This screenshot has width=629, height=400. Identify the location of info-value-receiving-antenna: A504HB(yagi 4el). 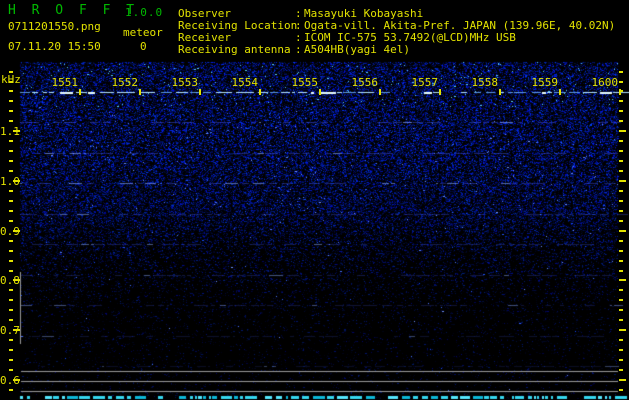
(357, 49).